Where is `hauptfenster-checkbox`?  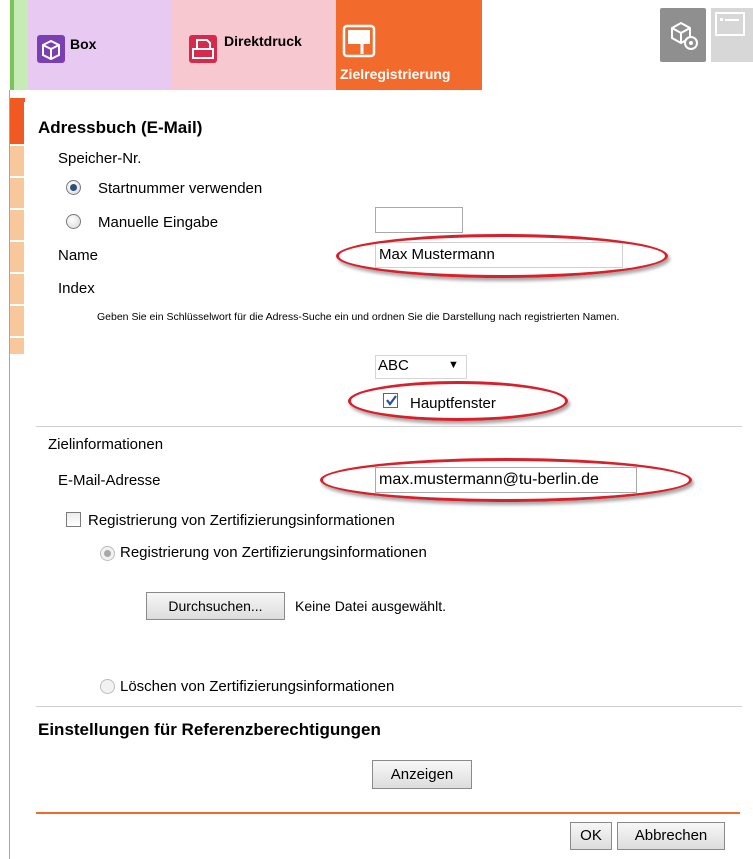 hauptfenster-checkbox is located at coordinates (390, 400).